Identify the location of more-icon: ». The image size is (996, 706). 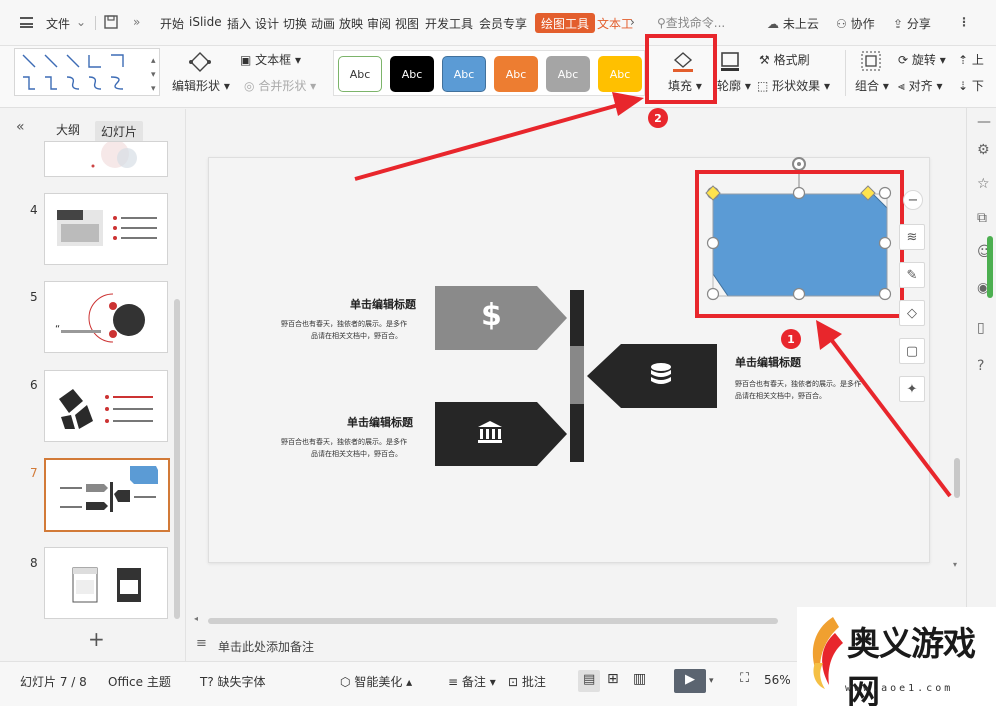
(136, 22).